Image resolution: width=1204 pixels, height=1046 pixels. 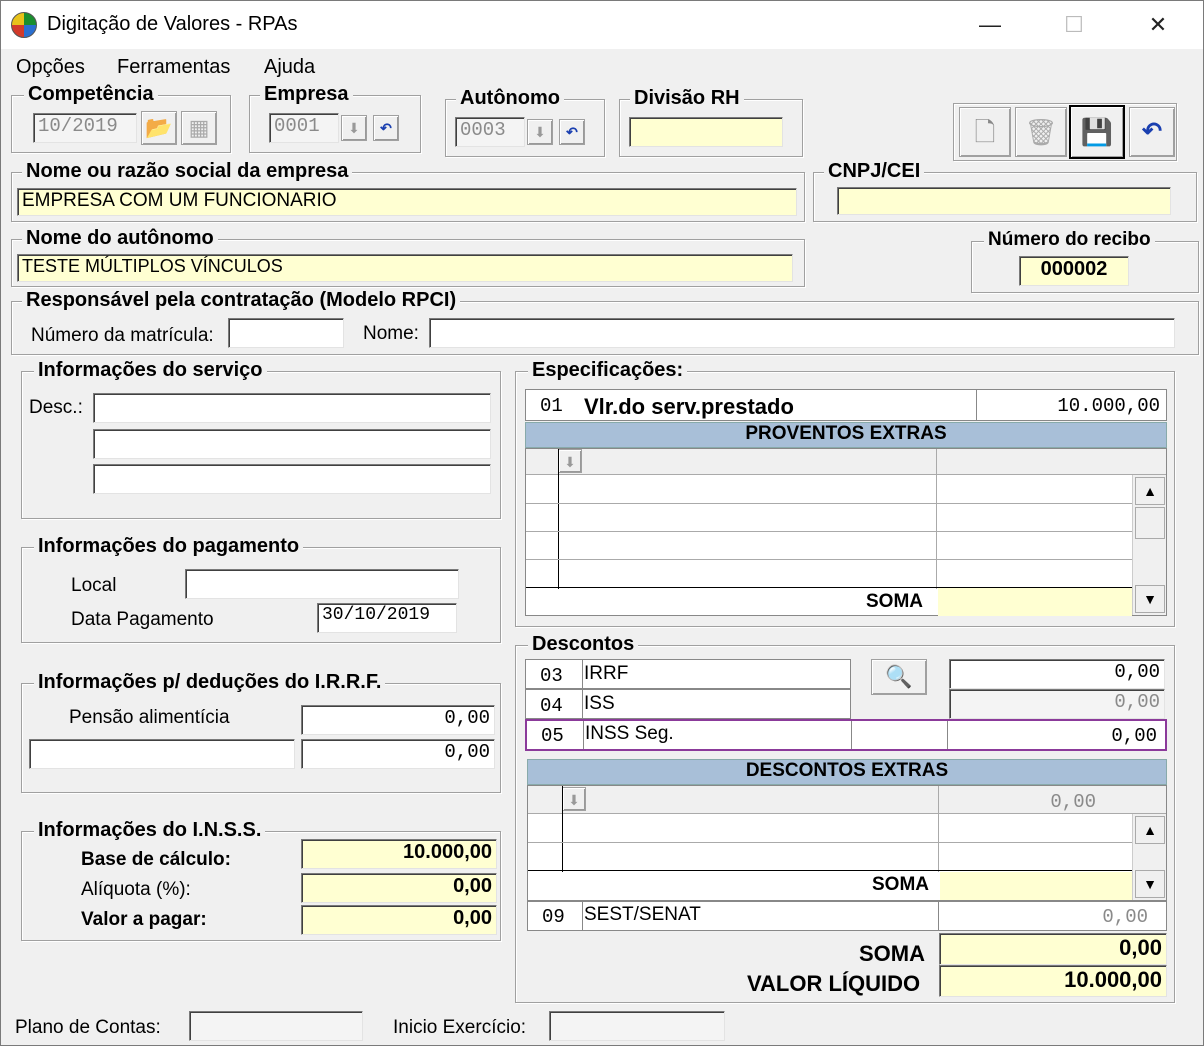 I want to click on new-button: 🗋, so click(x=985, y=132).